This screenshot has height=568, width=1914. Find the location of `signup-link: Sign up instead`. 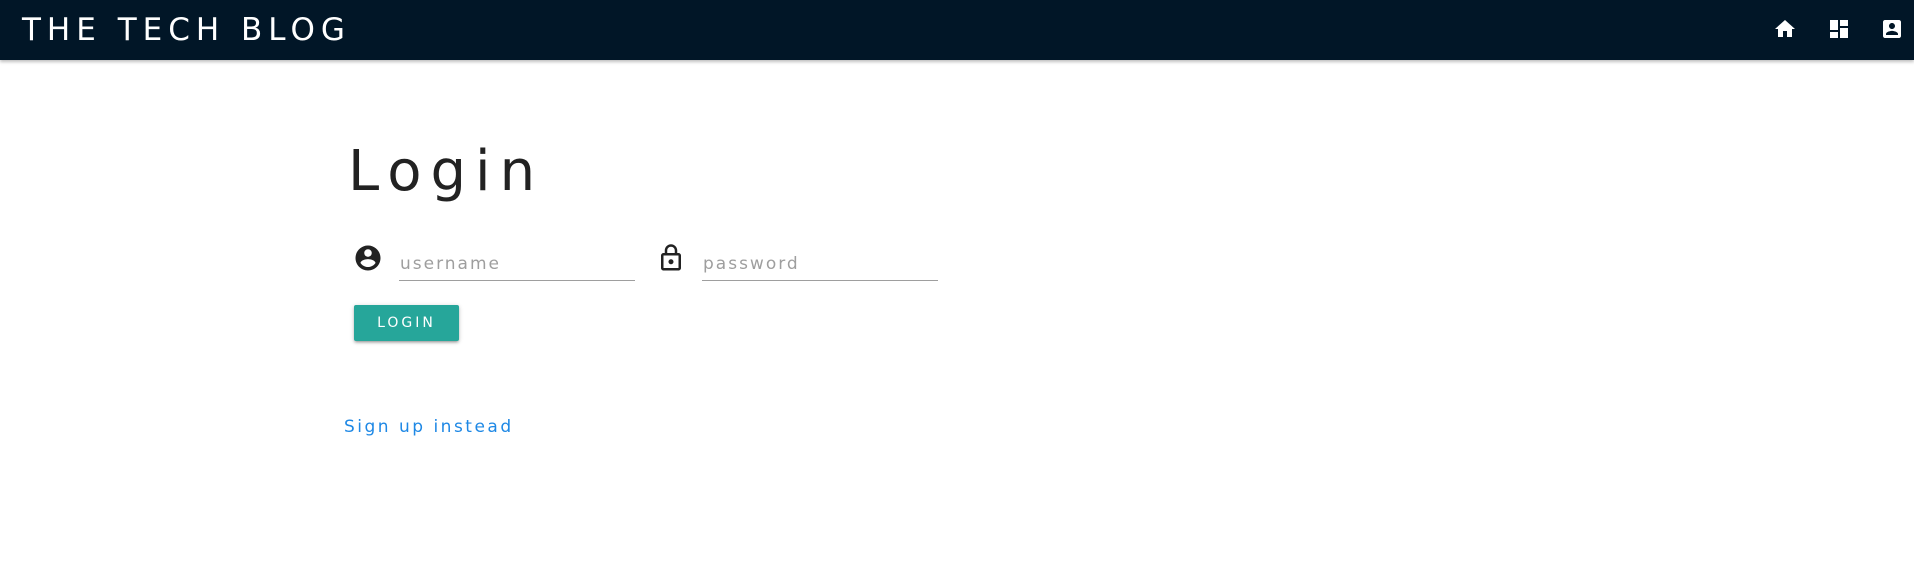

signup-link: Sign up instead is located at coordinates (429, 427).